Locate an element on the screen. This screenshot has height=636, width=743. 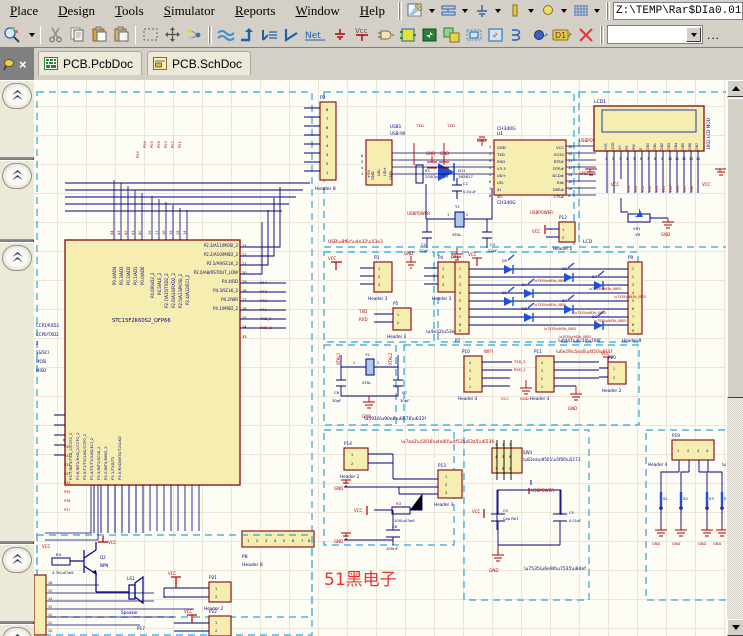
svg-text: P3 is located at coordinates (377, 257).